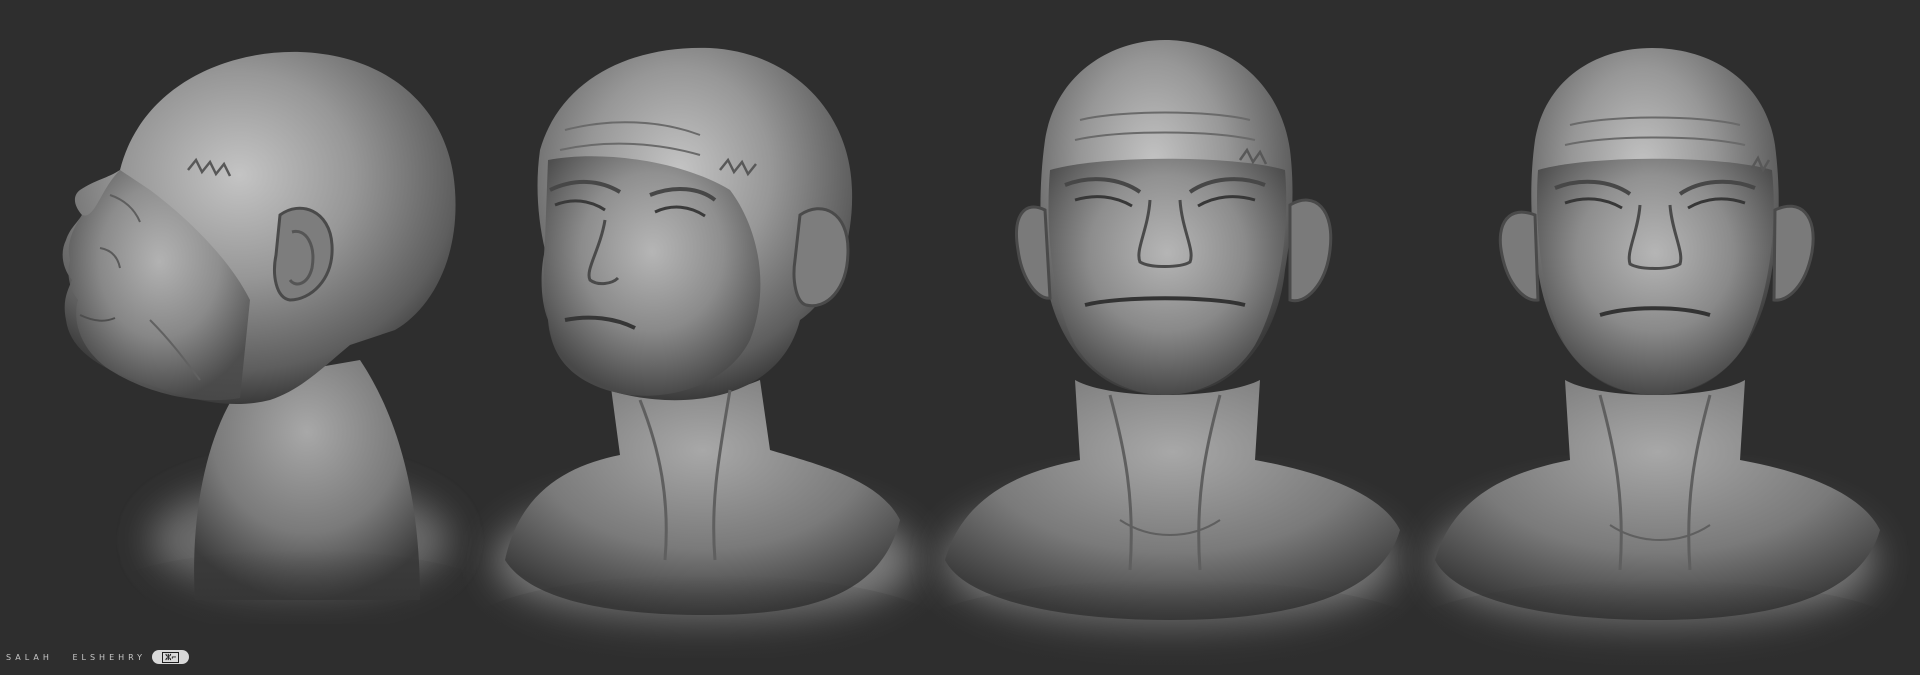 The image size is (1920, 675). Describe the element at coordinates (76, 657) in the screenshot. I see `artist-name: SALAH ELSHEHRY` at that location.